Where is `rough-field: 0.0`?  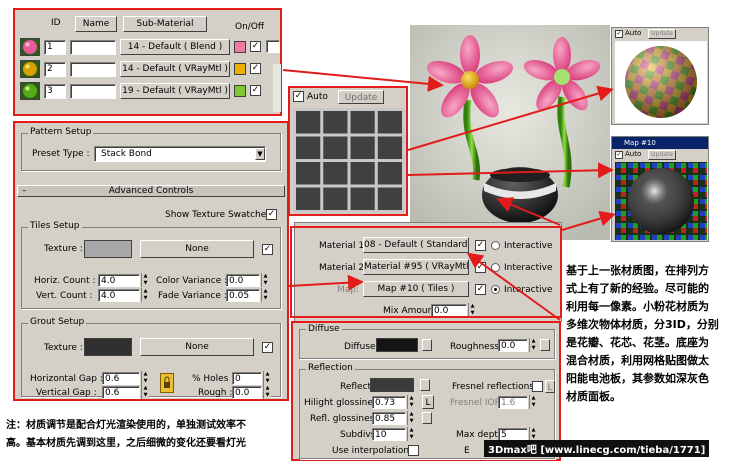
rough-field: 0.0 is located at coordinates (247, 392).